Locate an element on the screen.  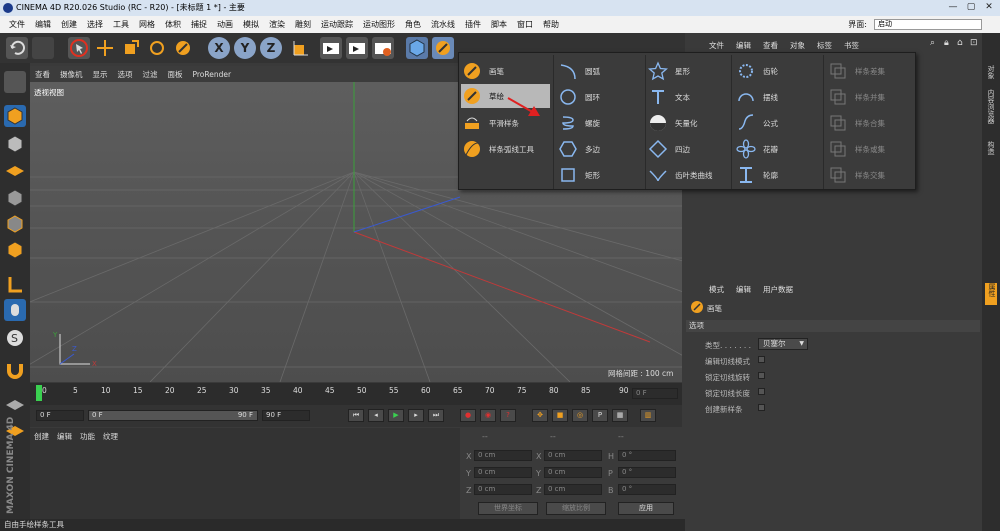
mat-menu-create: 创建 is located at coordinates (41, 436).